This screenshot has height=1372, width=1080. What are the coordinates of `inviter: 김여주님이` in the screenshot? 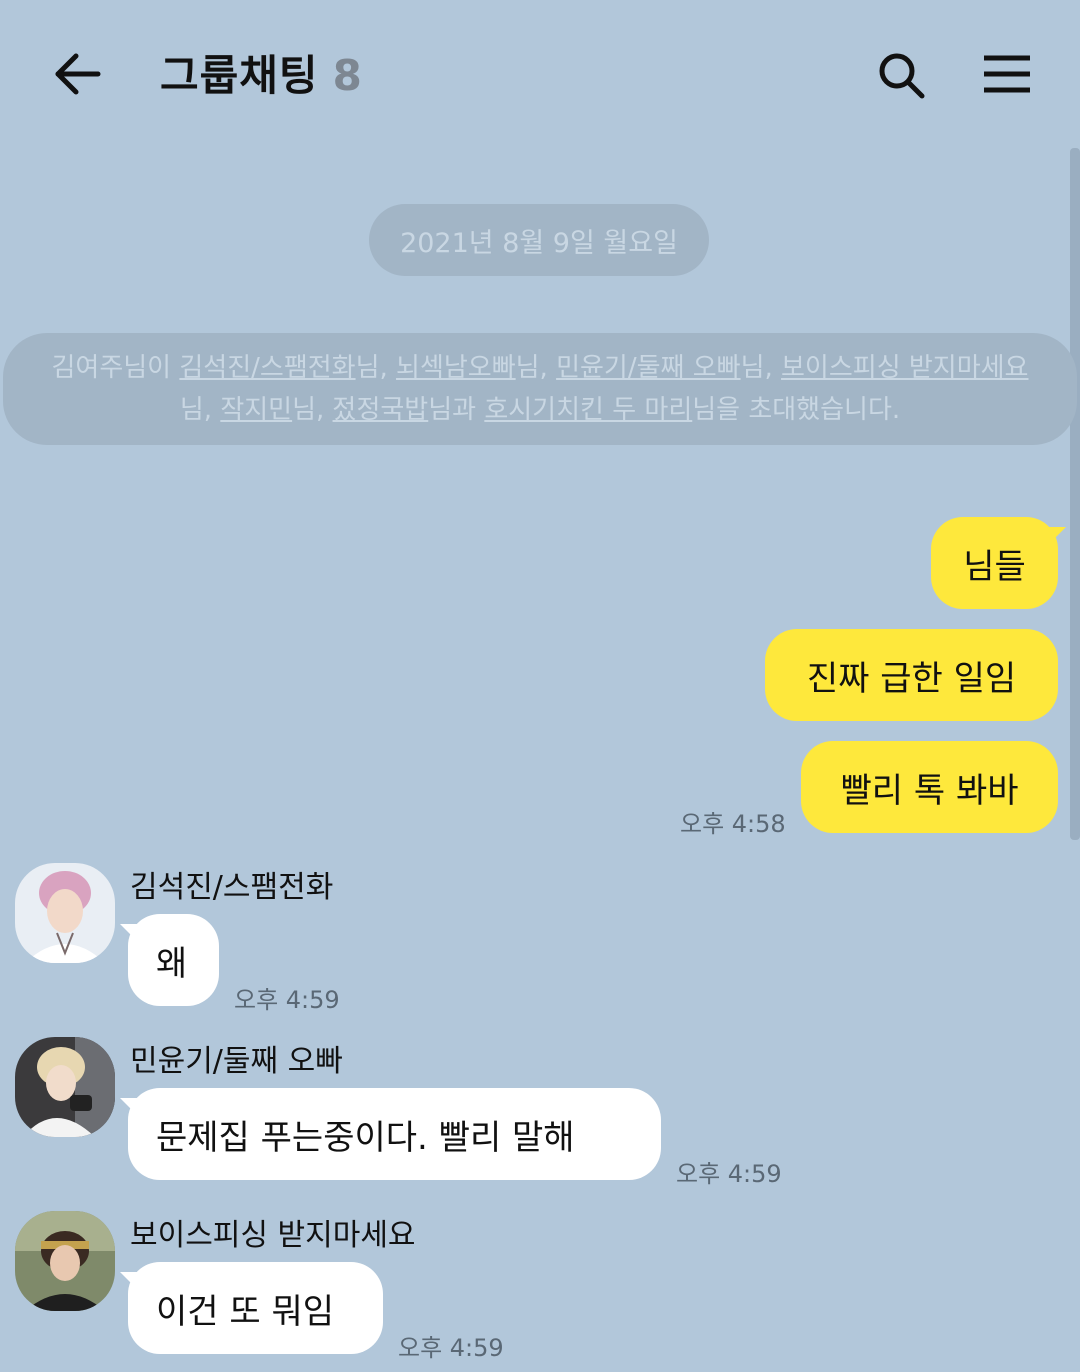 It's located at (111, 368).